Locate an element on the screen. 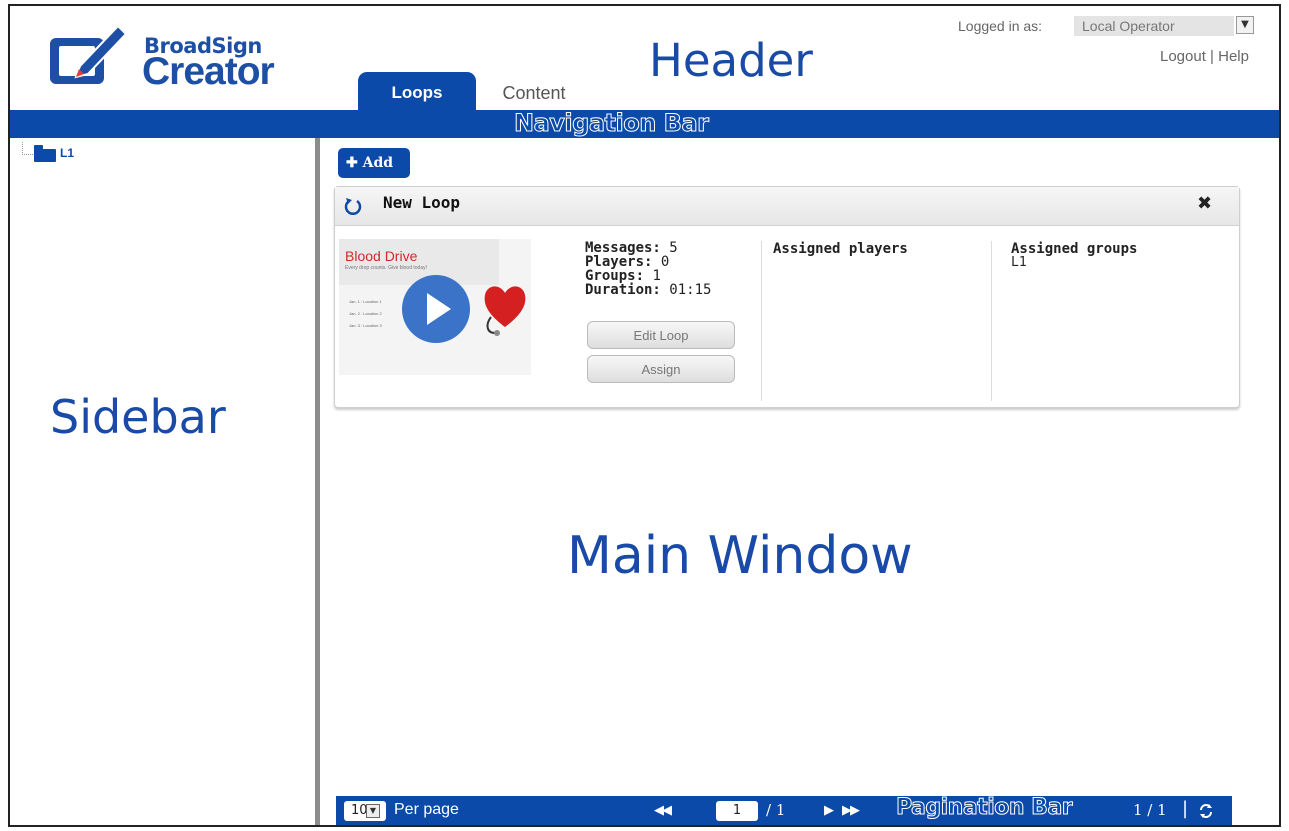 This screenshot has height=831, width=1289. loop-card-header: New Loop ✖ is located at coordinates (787, 206).